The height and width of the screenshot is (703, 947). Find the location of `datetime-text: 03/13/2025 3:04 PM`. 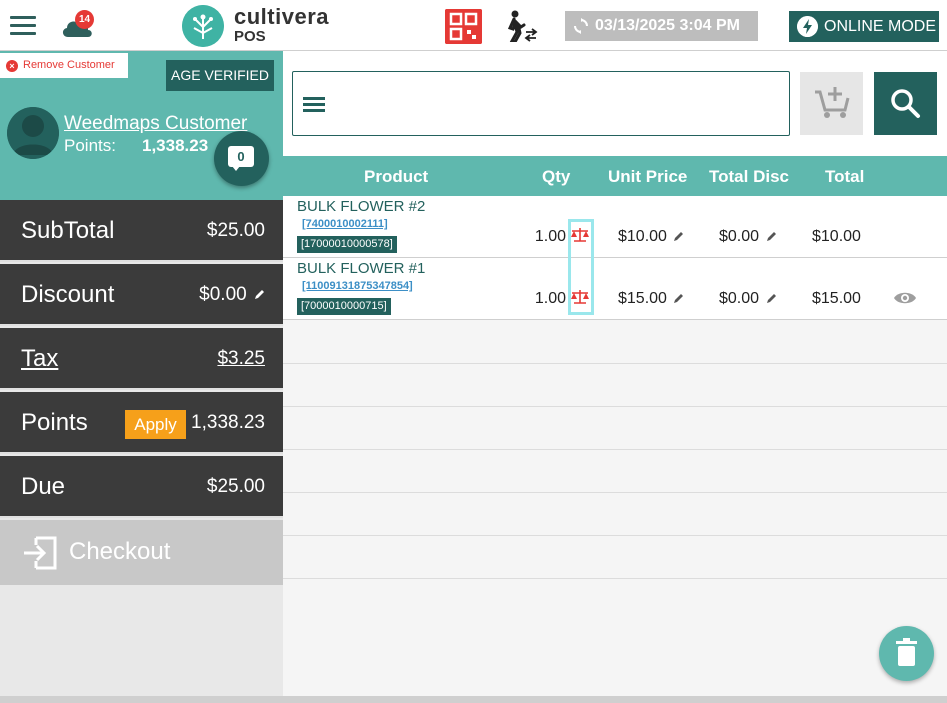

datetime-text: 03/13/2025 3:04 PM is located at coordinates (667, 25).